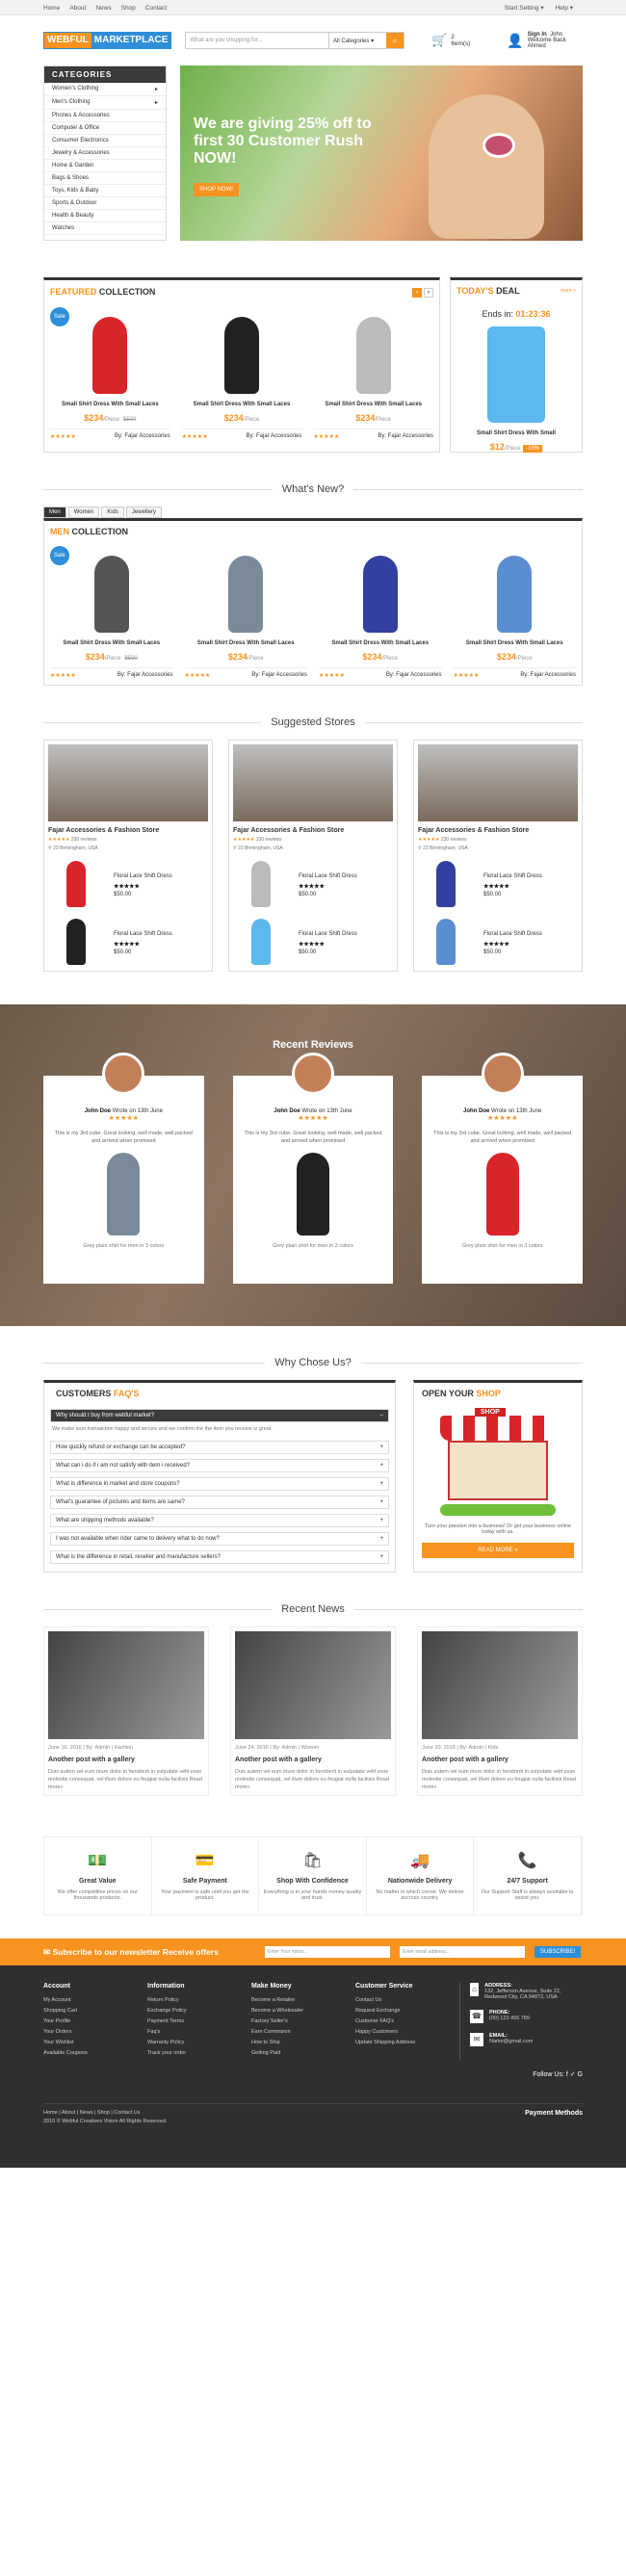 The width and height of the screenshot is (626, 2576). I want to click on tab-women: Women, so click(83, 512).